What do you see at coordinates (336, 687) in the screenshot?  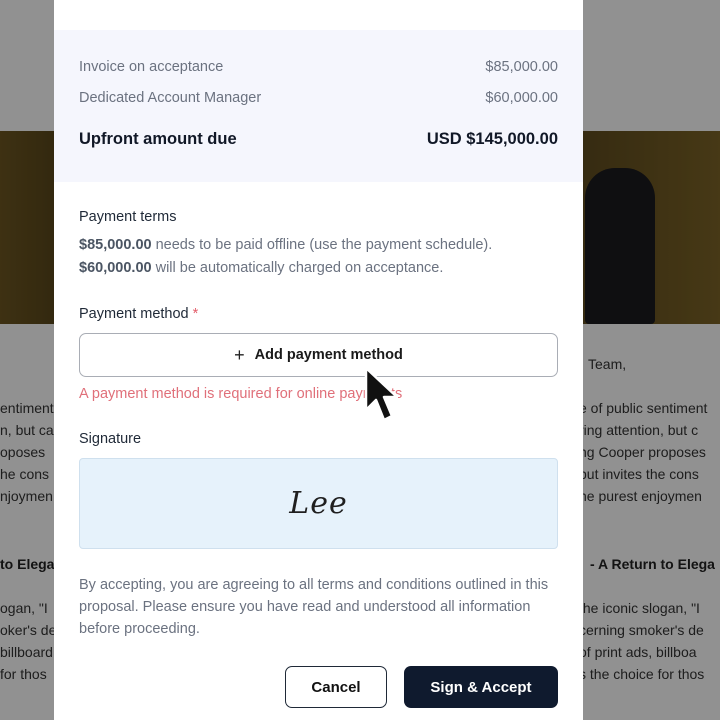 I see `cancel-button: Cancel` at bounding box center [336, 687].